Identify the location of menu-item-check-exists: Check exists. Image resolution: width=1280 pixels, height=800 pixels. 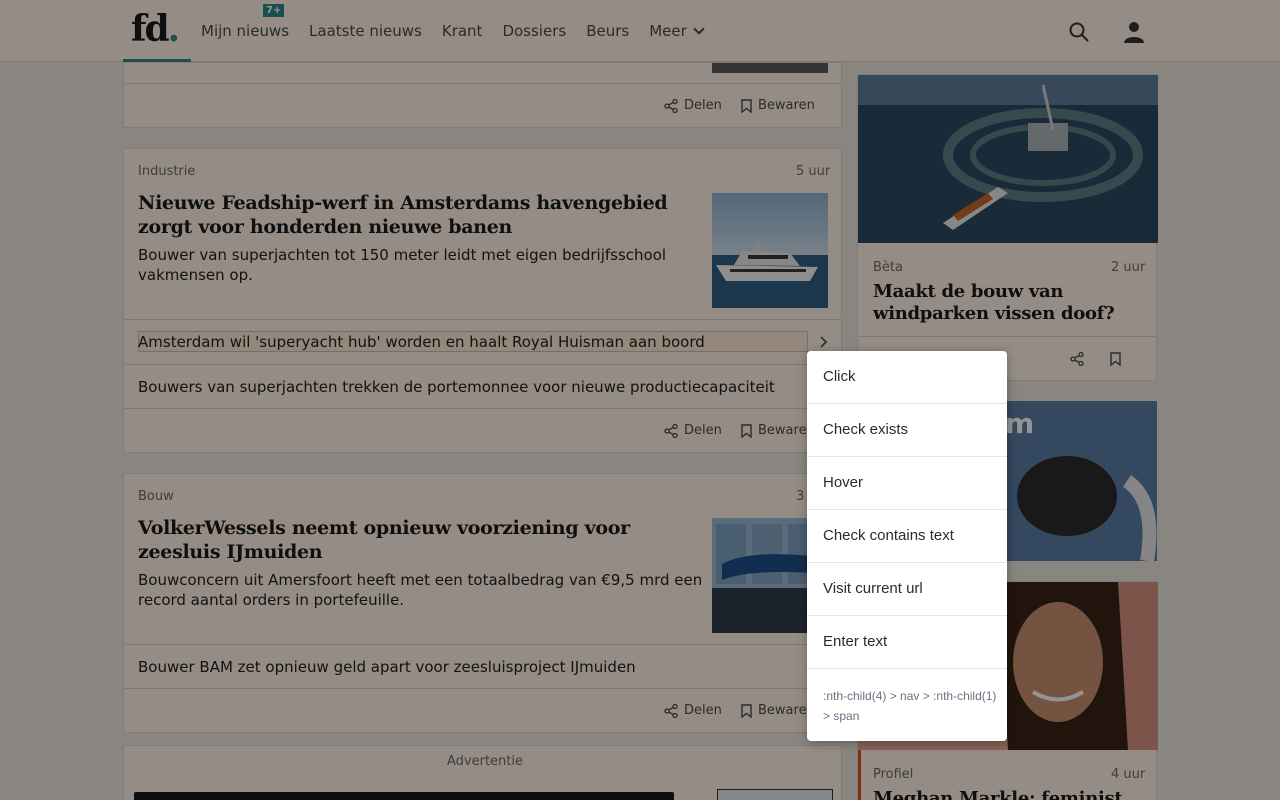
(907, 430).